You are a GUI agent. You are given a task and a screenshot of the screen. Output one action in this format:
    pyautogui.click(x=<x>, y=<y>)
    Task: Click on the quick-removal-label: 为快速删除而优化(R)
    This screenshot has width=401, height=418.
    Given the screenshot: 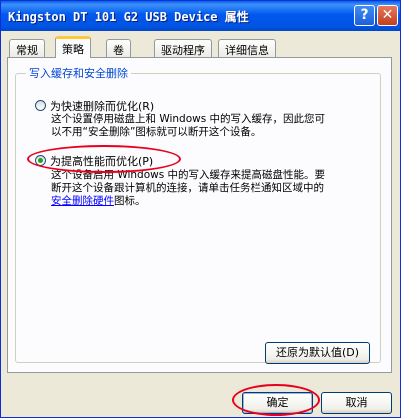 What is the action you would take?
    pyautogui.click(x=102, y=106)
    